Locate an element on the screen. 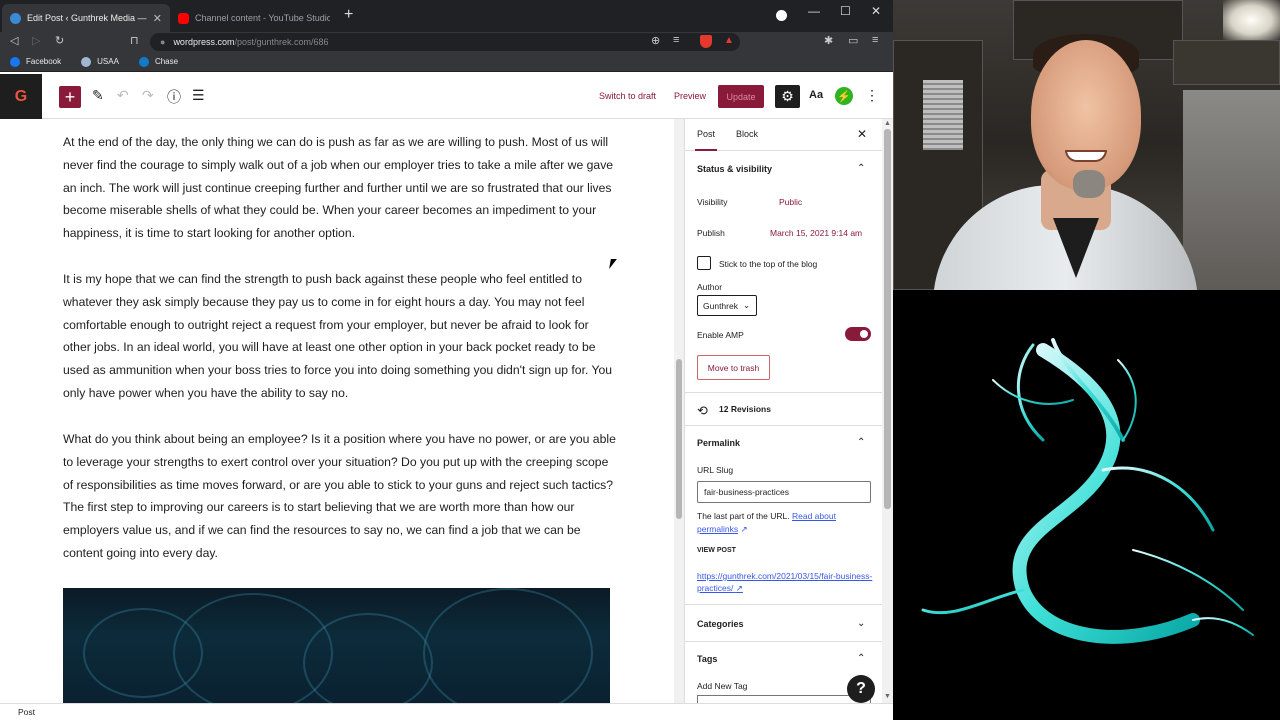  bookmark-chase: Chase is located at coordinates (158, 61).